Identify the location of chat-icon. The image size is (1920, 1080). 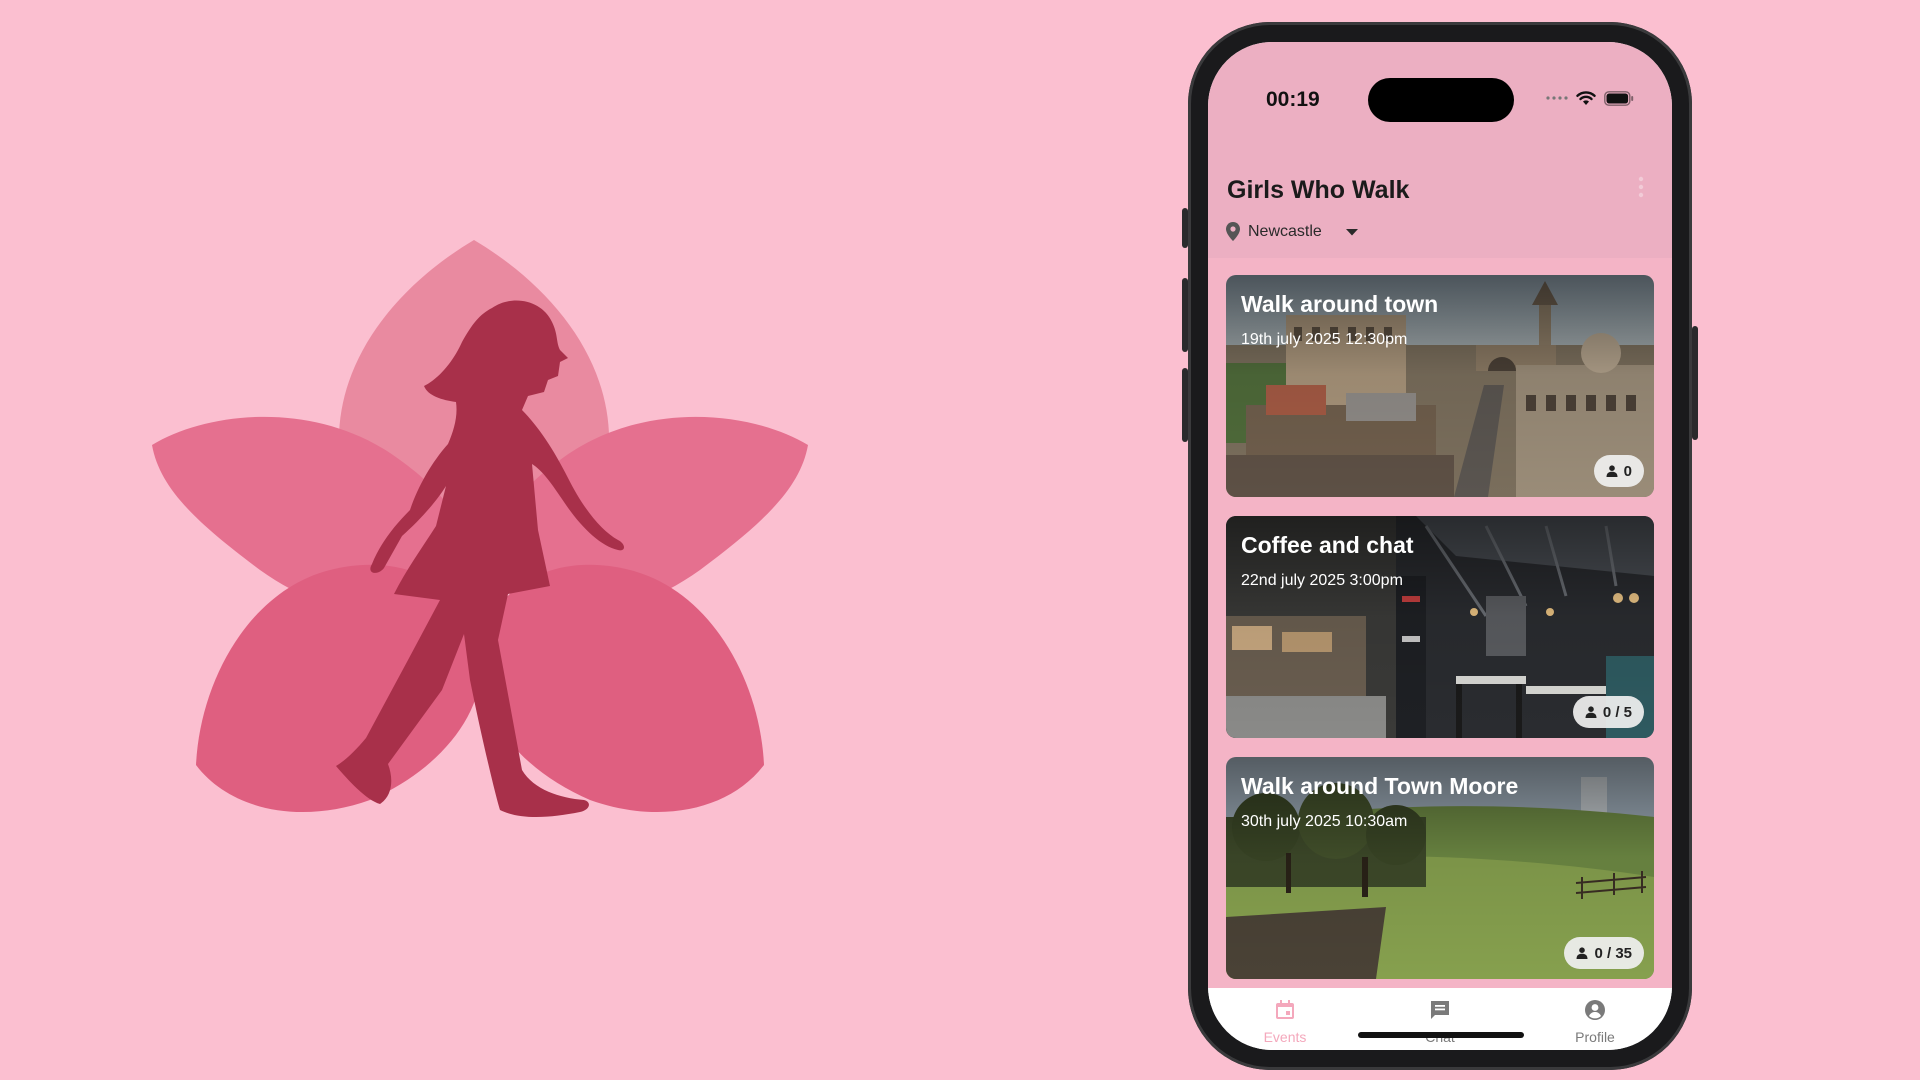
(1440, 1010).